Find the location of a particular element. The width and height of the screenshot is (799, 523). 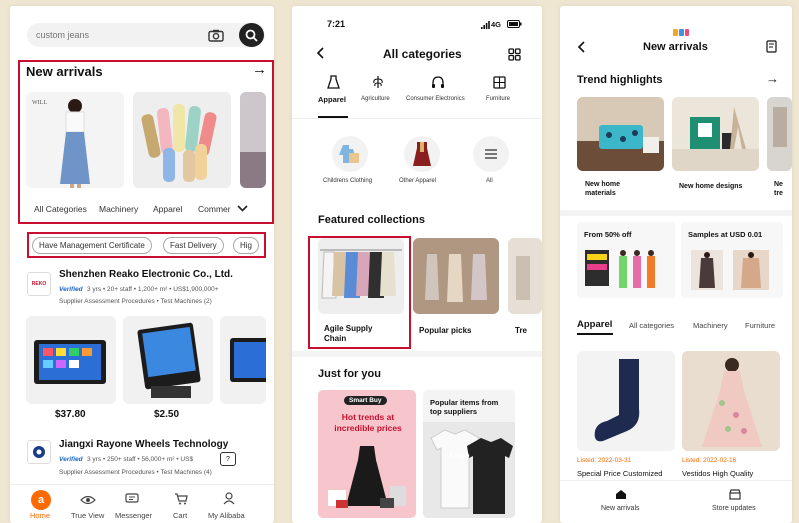

trend-partial-image is located at coordinates (779, 134).